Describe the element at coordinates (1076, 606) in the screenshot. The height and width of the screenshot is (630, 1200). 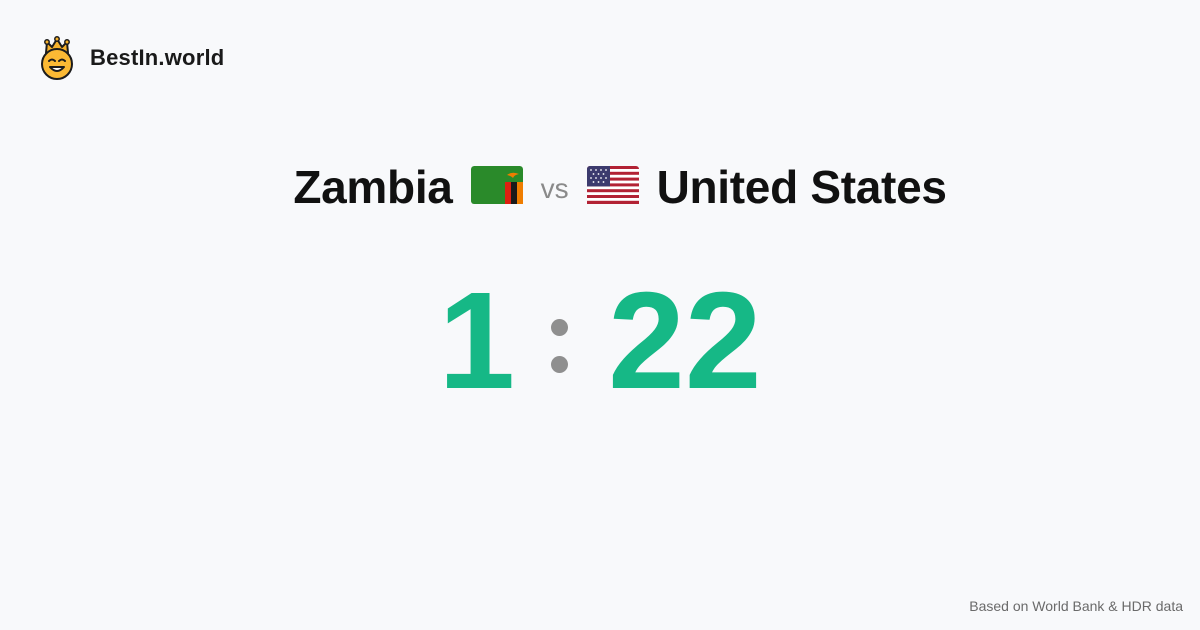
I see `data-source-note: Based on World Bank & HDR data` at that location.